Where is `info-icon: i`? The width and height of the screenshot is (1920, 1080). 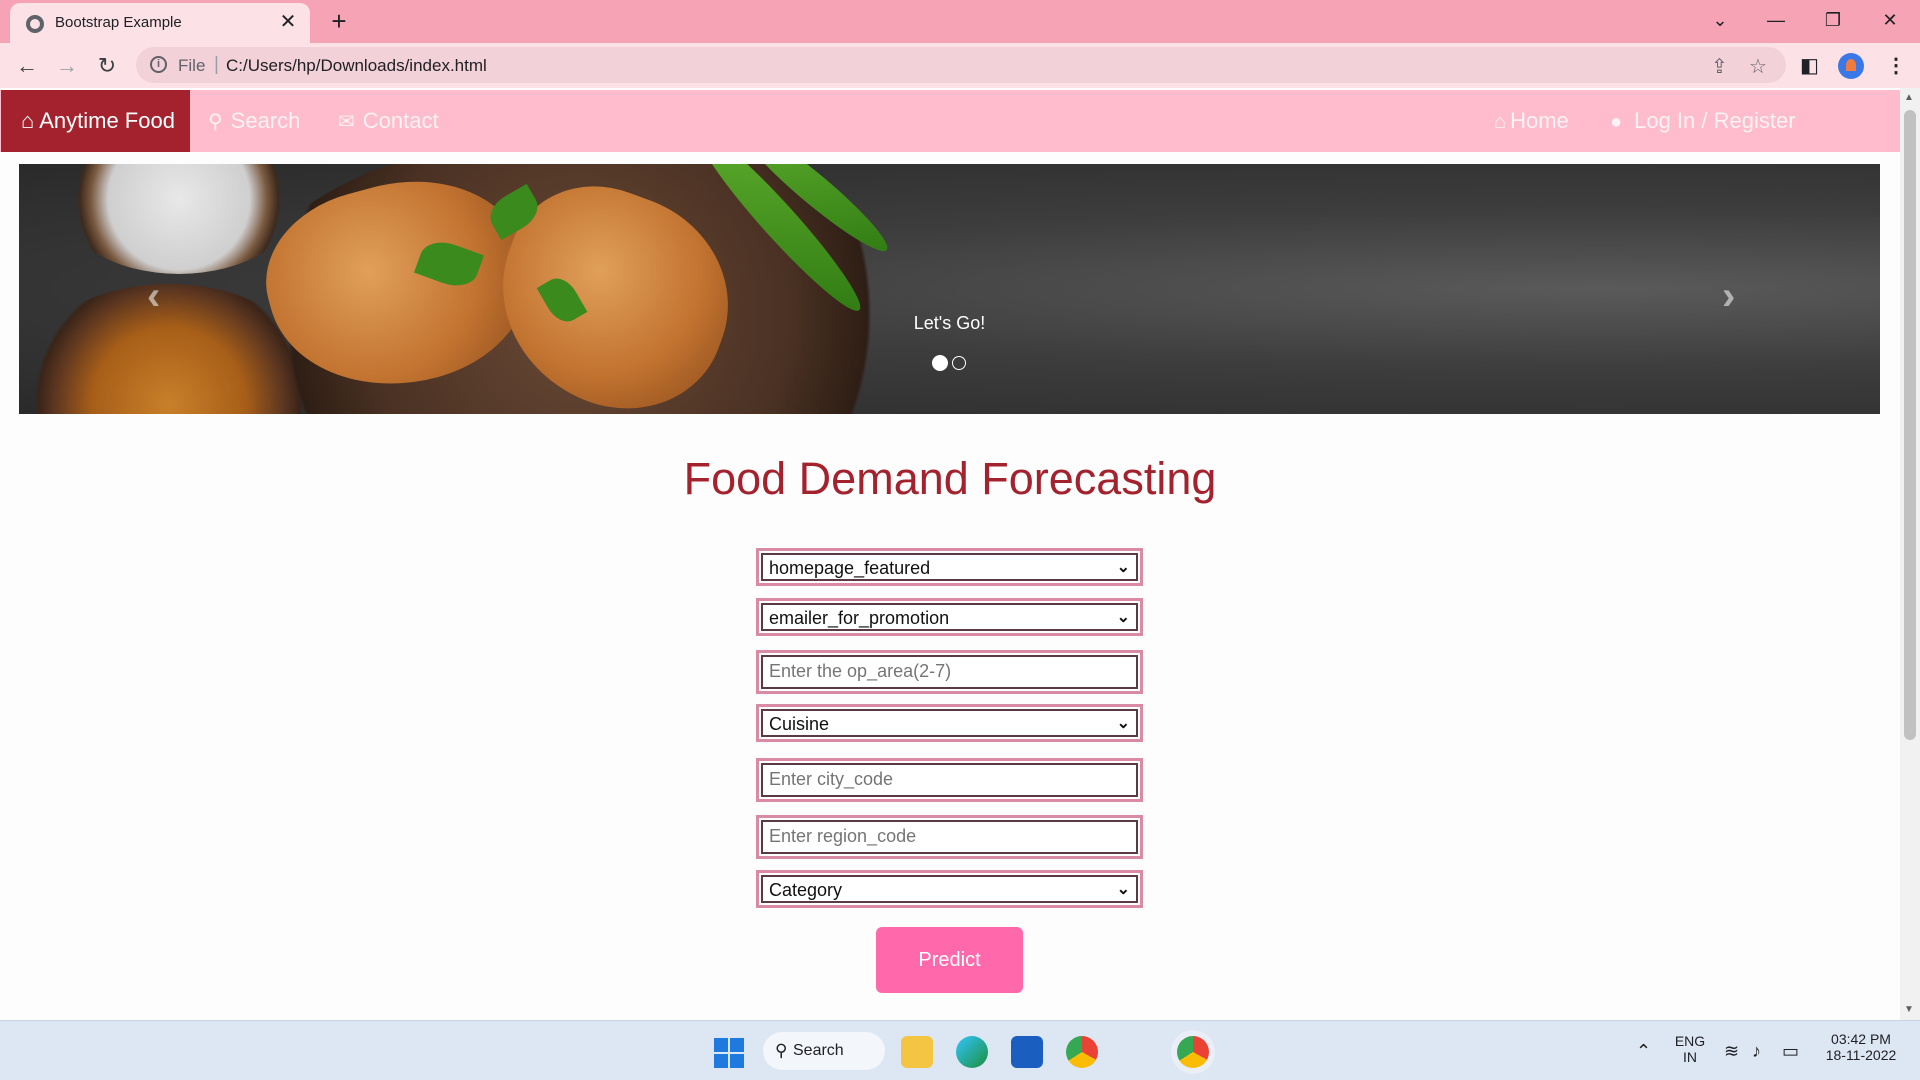
info-icon: i is located at coordinates (158, 64).